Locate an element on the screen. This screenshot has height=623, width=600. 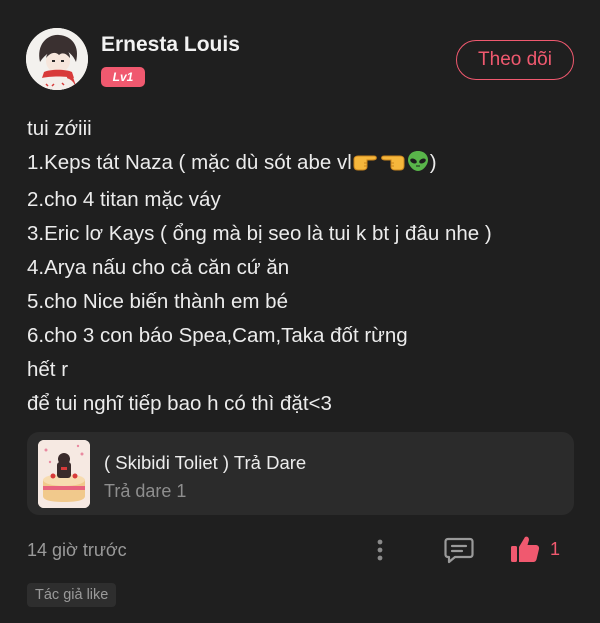
linked-dare-title: ( Skibidi Toliet ) Trả Dare is located at coordinates (205, 462).